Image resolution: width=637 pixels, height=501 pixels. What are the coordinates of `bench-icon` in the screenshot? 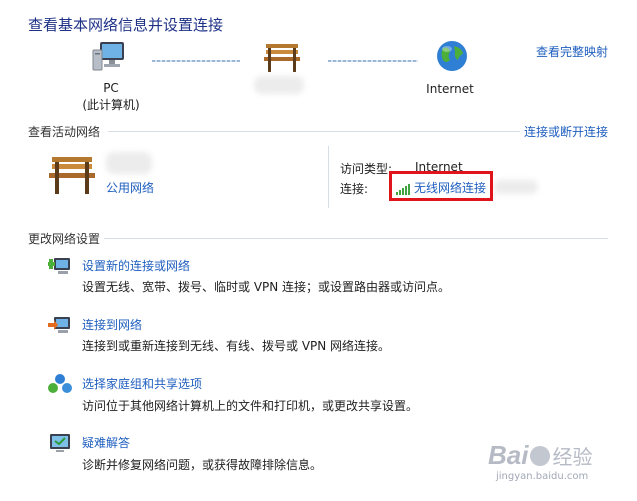 It's located at (282, 59).